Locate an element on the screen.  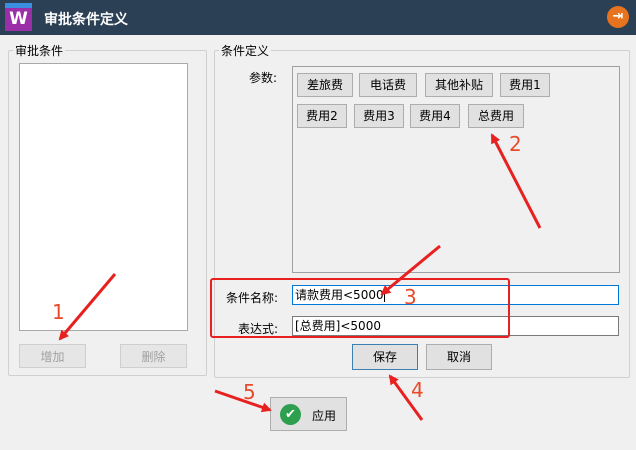
window-title: 审批条件定义 is located at coordinates (86, 20).